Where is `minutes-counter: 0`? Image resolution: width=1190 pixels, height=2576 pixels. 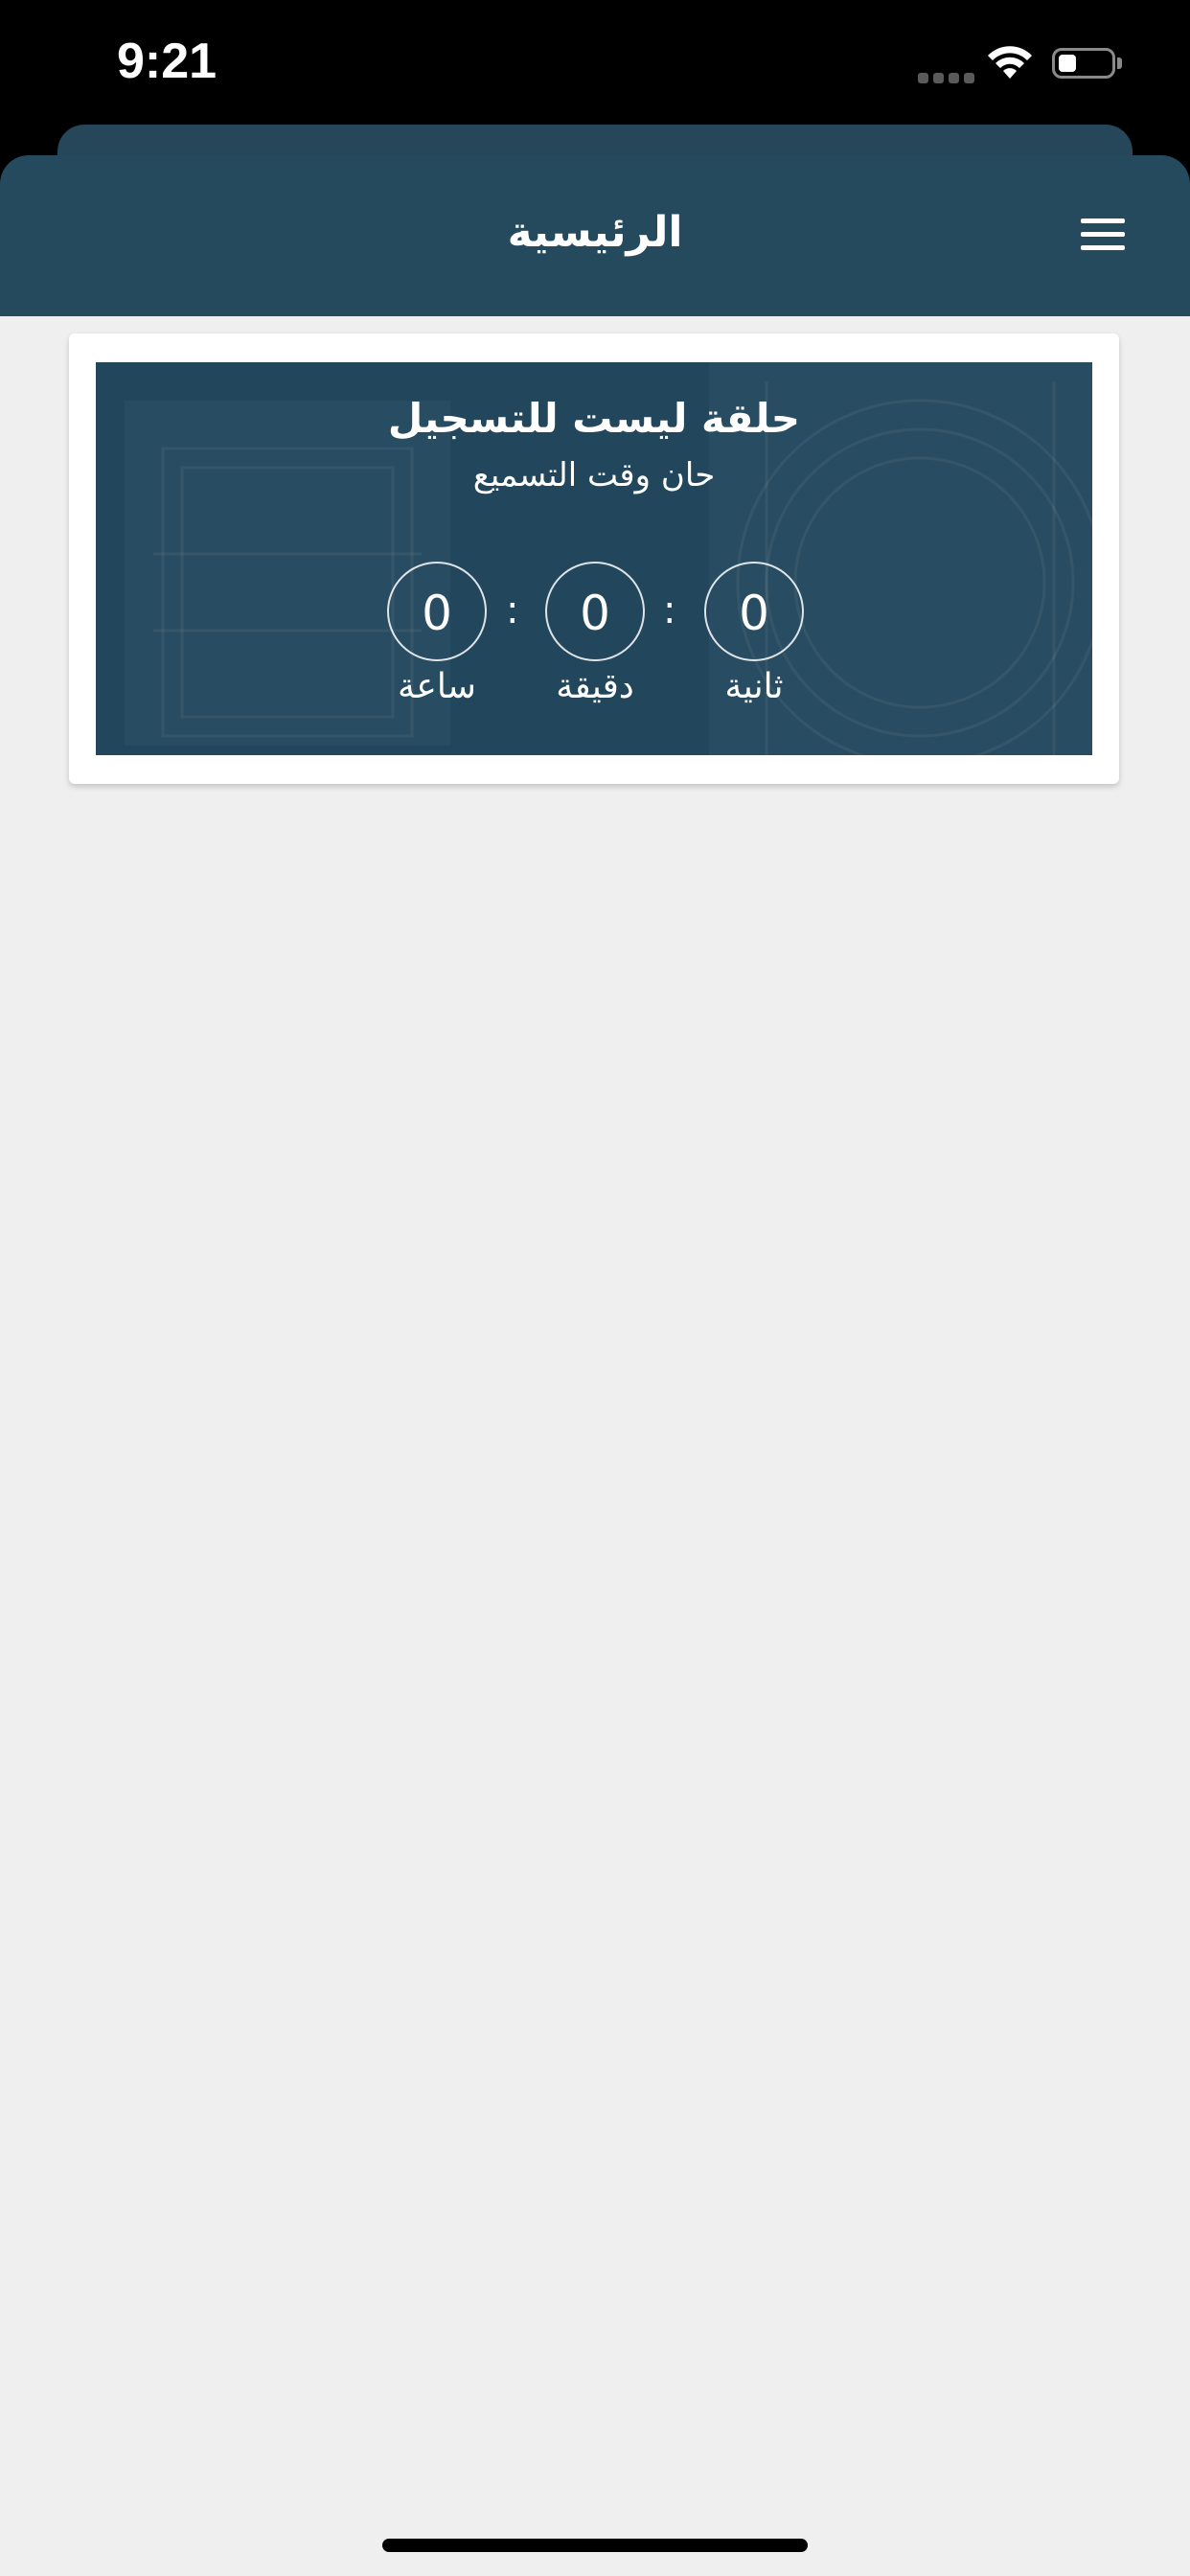
minutes-counter: 0 is located at coordinates (595, 611).